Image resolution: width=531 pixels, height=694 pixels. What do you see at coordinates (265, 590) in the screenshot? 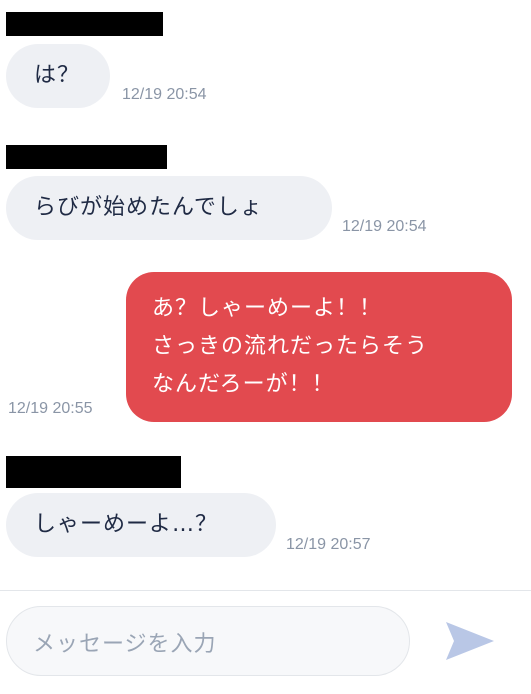
I see `composer-divider` at bounding box center [265, 590].